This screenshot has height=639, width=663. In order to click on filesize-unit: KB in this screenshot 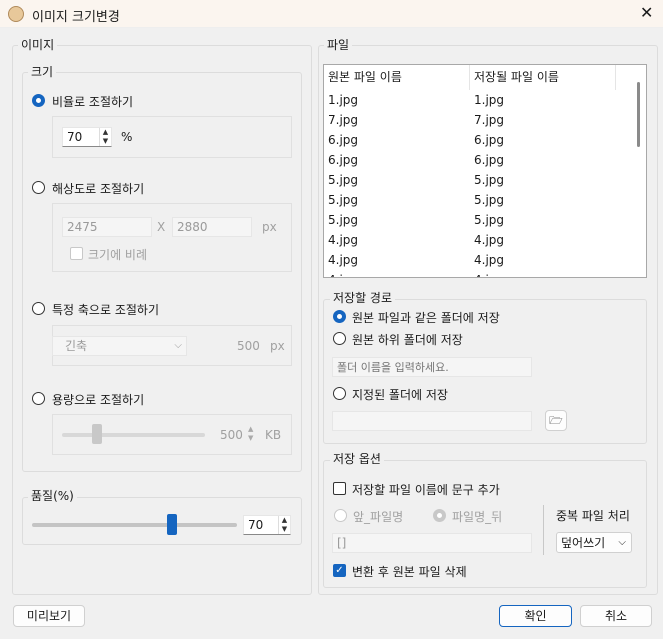, I will do `click(273, 435)`.